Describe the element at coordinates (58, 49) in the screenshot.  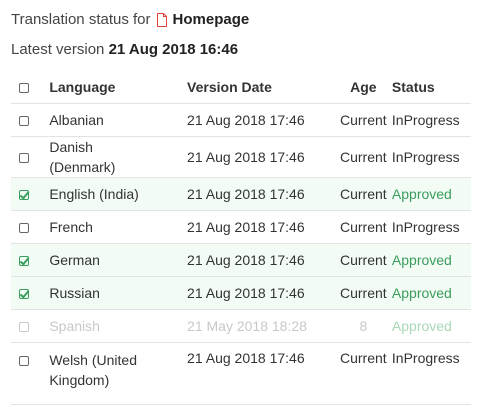
I see `latest-prefix: Latest version` at that location.